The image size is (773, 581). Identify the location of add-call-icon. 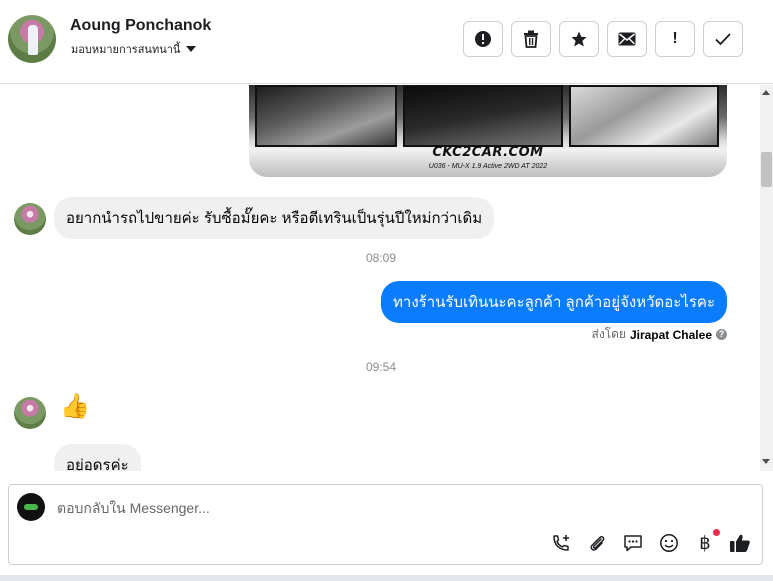
(561, 543).